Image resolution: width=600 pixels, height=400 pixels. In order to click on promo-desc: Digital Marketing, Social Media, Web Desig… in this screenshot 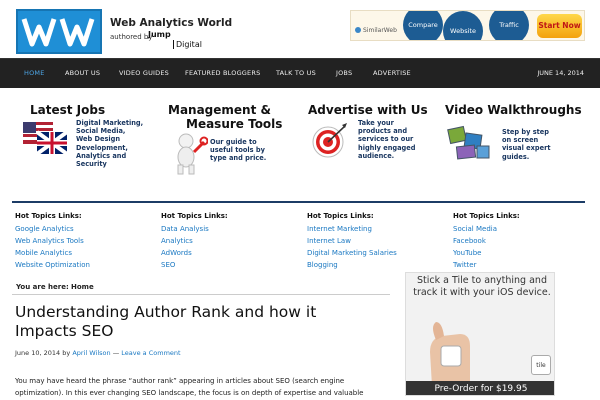, I will do `click(110, 144)`.